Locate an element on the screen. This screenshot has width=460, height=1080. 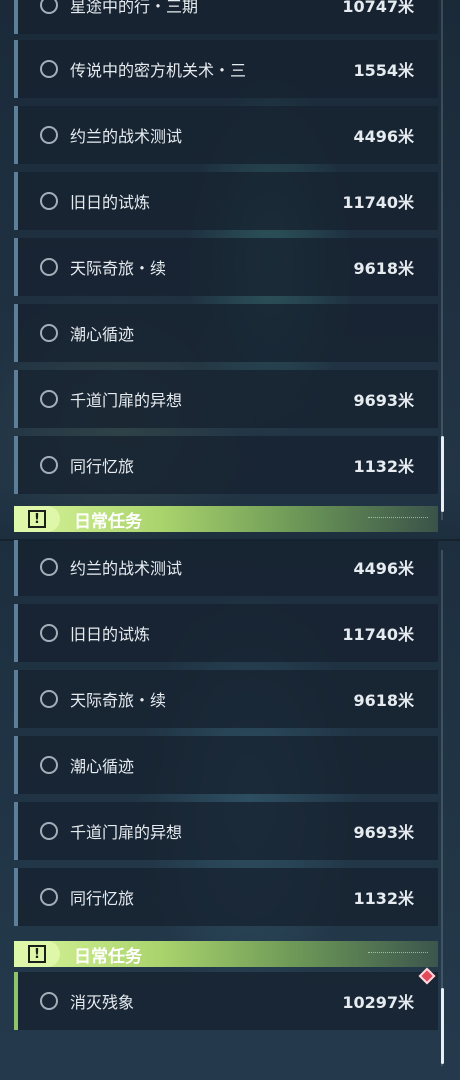
quest-distance: 10747米 is located at coordinates (378, 8).